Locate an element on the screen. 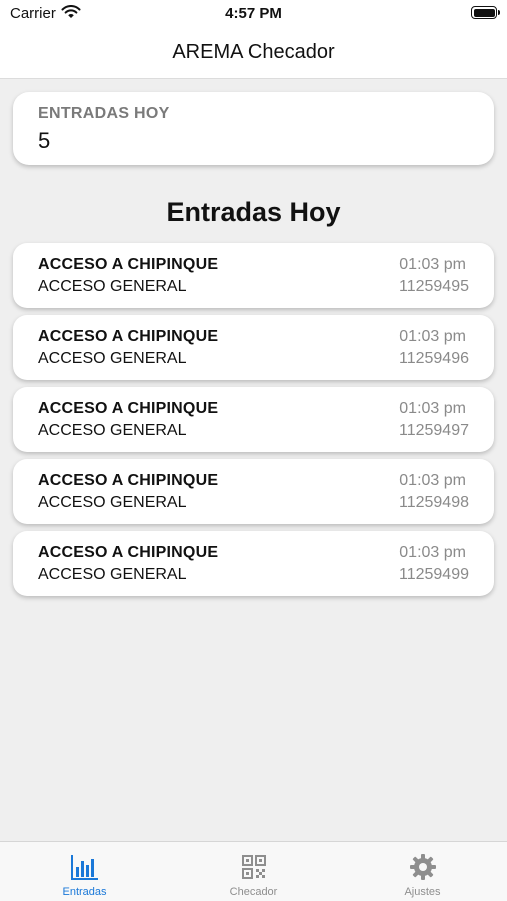 This screenshot has height=901, width=507. summary-card: ENTRADAS HOY 5 is located at coordinates (253, 128).